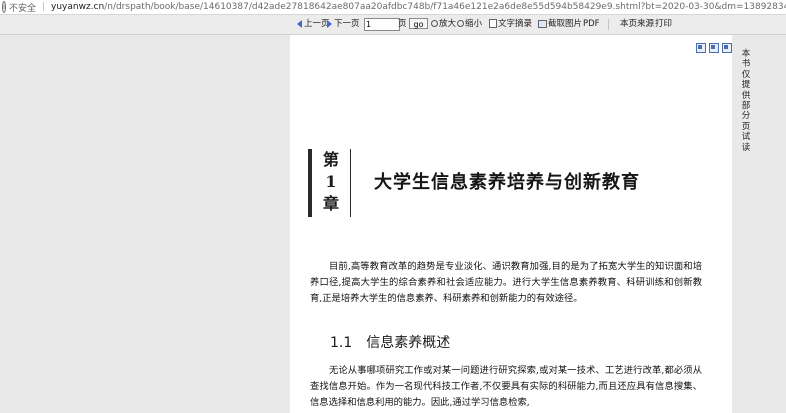  Describe the element at coordinates (330, 159) in the screenshot. I see `chapter-char-1: 第` at that location.